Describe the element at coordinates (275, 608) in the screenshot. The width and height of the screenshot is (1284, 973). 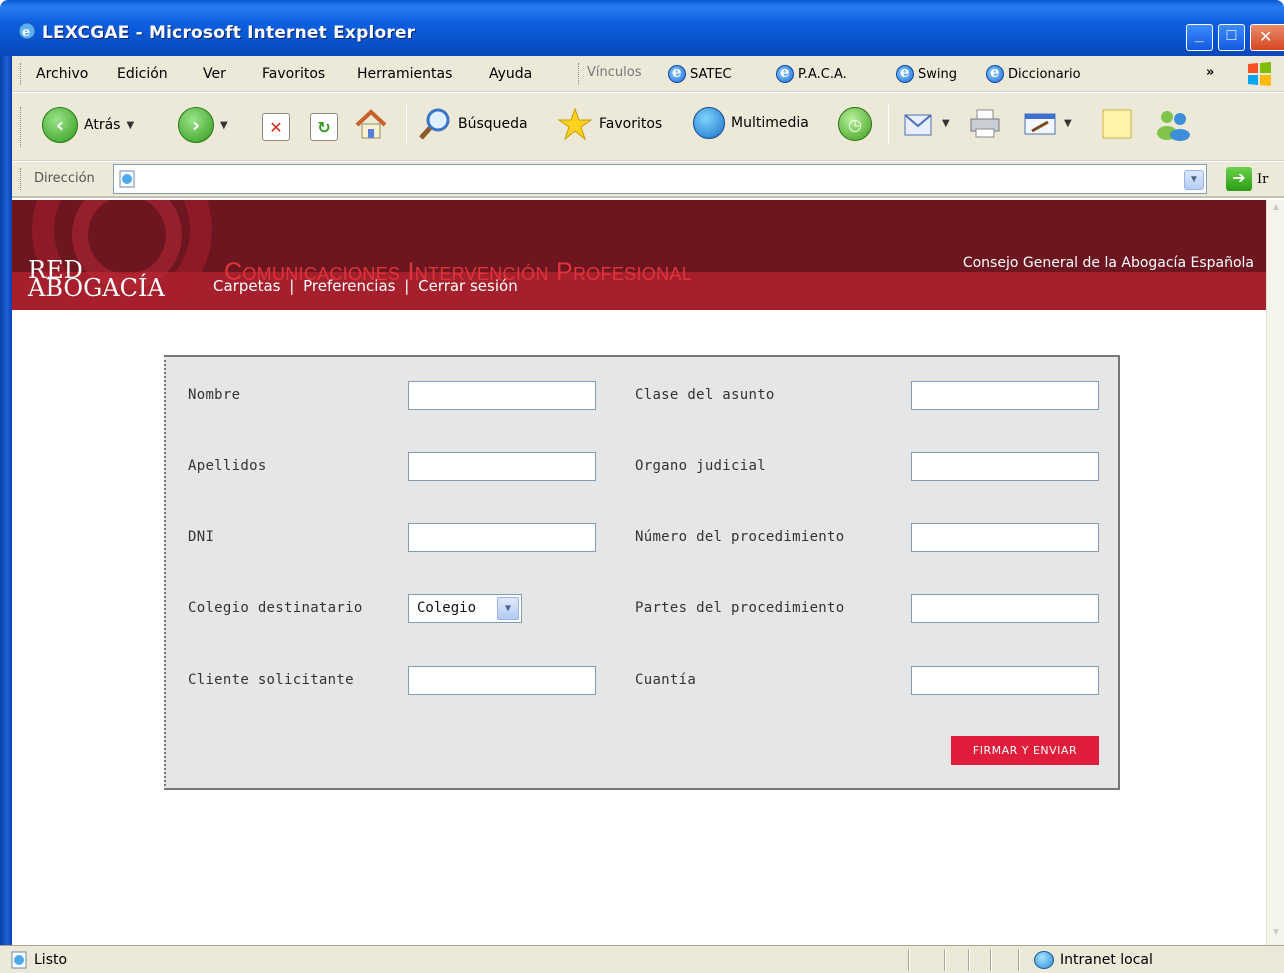
I see `label-colegio-destinatario: Colegio destinatario` at that location.